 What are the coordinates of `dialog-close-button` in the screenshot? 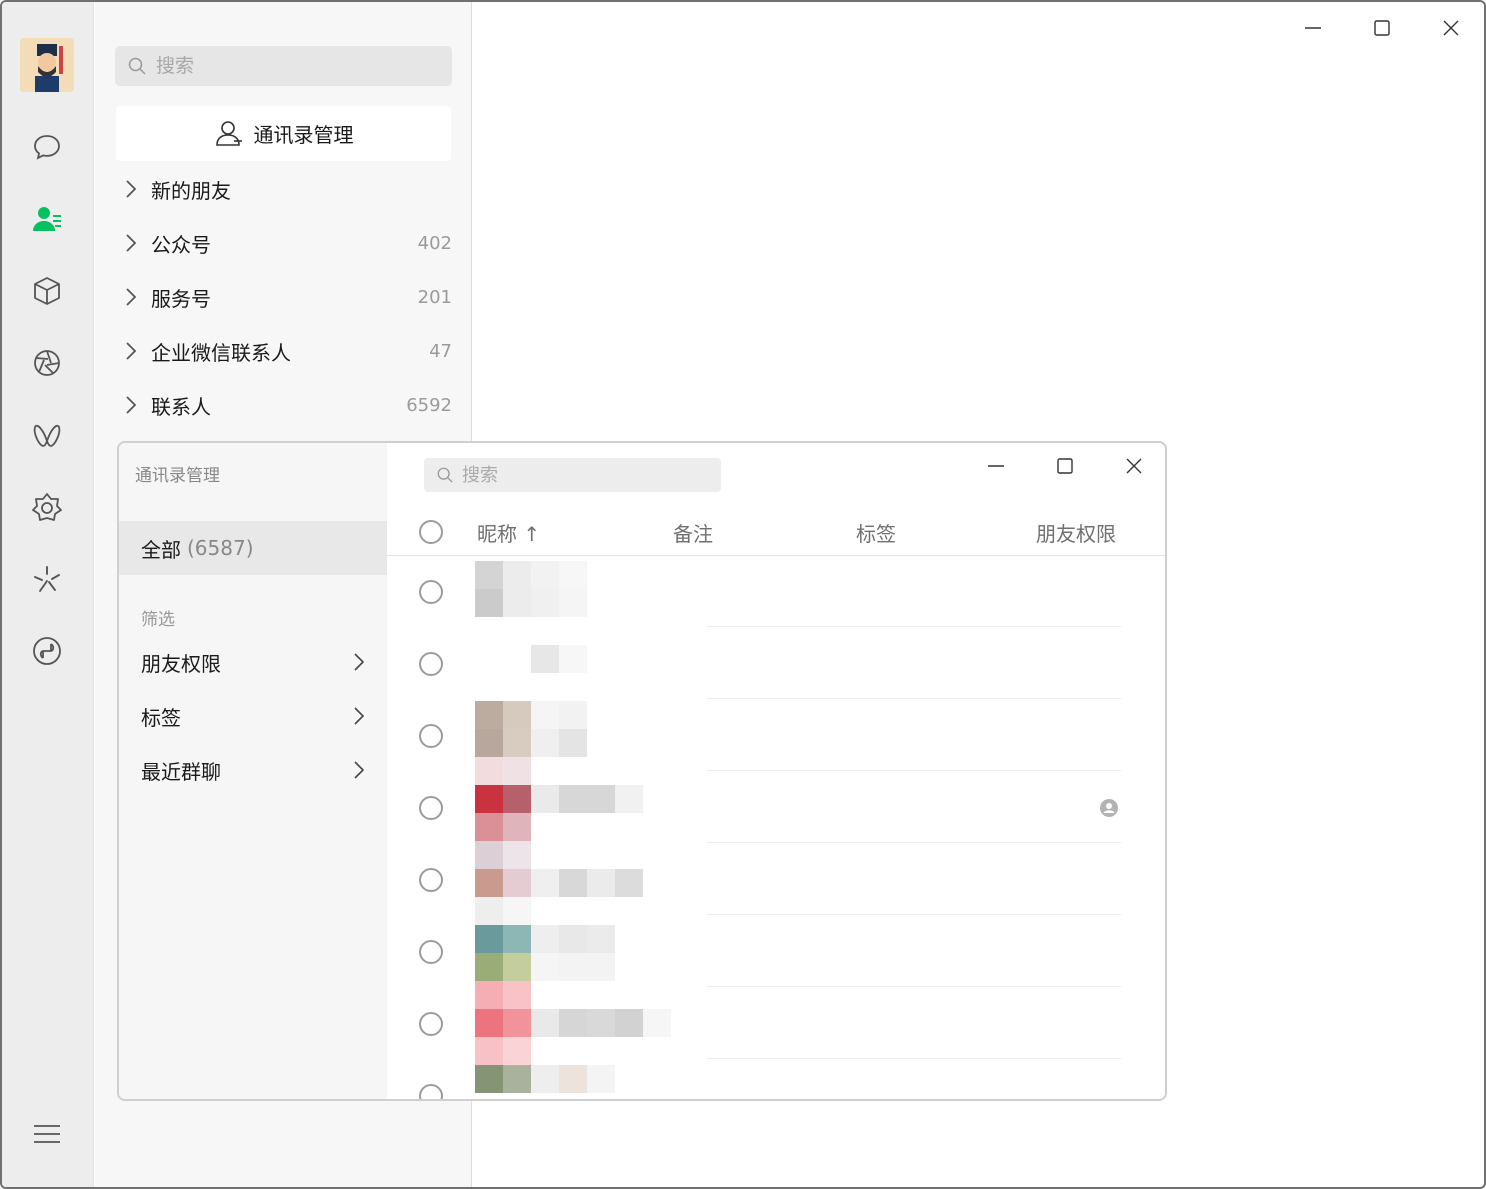 It's located at (1134, 466).